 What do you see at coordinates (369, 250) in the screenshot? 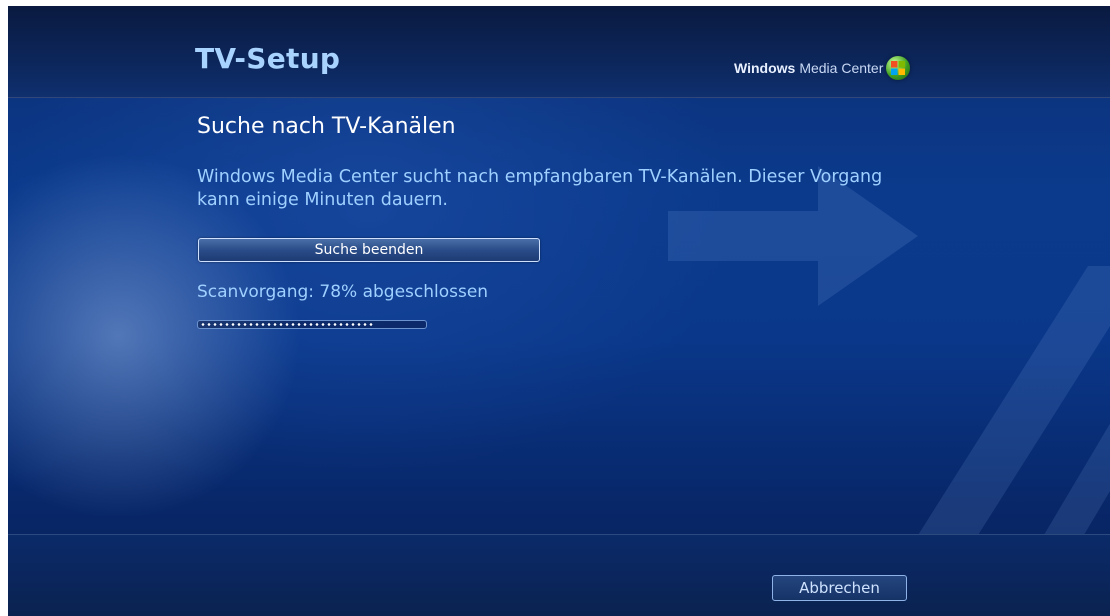
I see `stop-search-button: Suche beenden` at bounding box center [369, 250].